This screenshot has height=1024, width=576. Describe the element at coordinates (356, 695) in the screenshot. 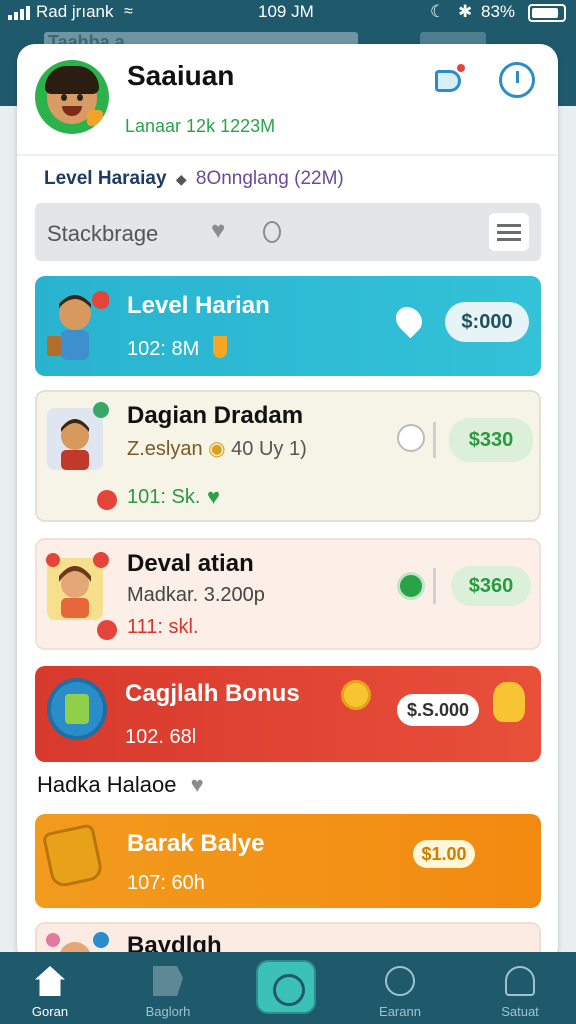

I see `coin-icon` at that location.